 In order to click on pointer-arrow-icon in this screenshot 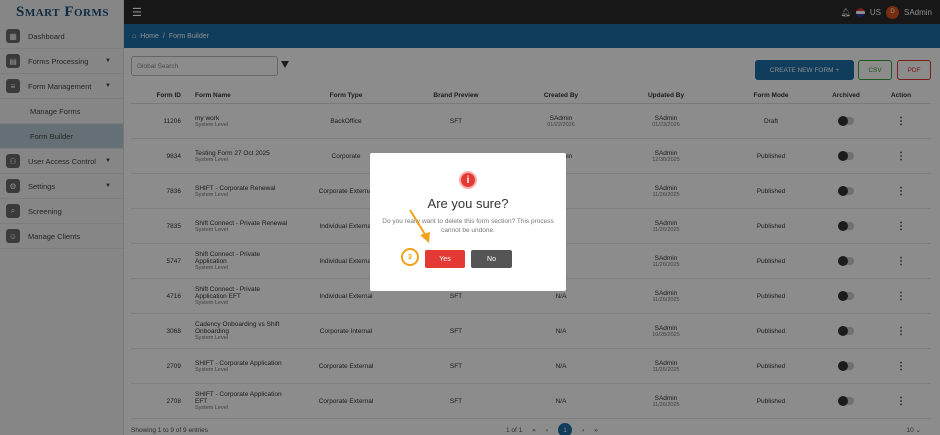, I will do `click(419, 226)`.